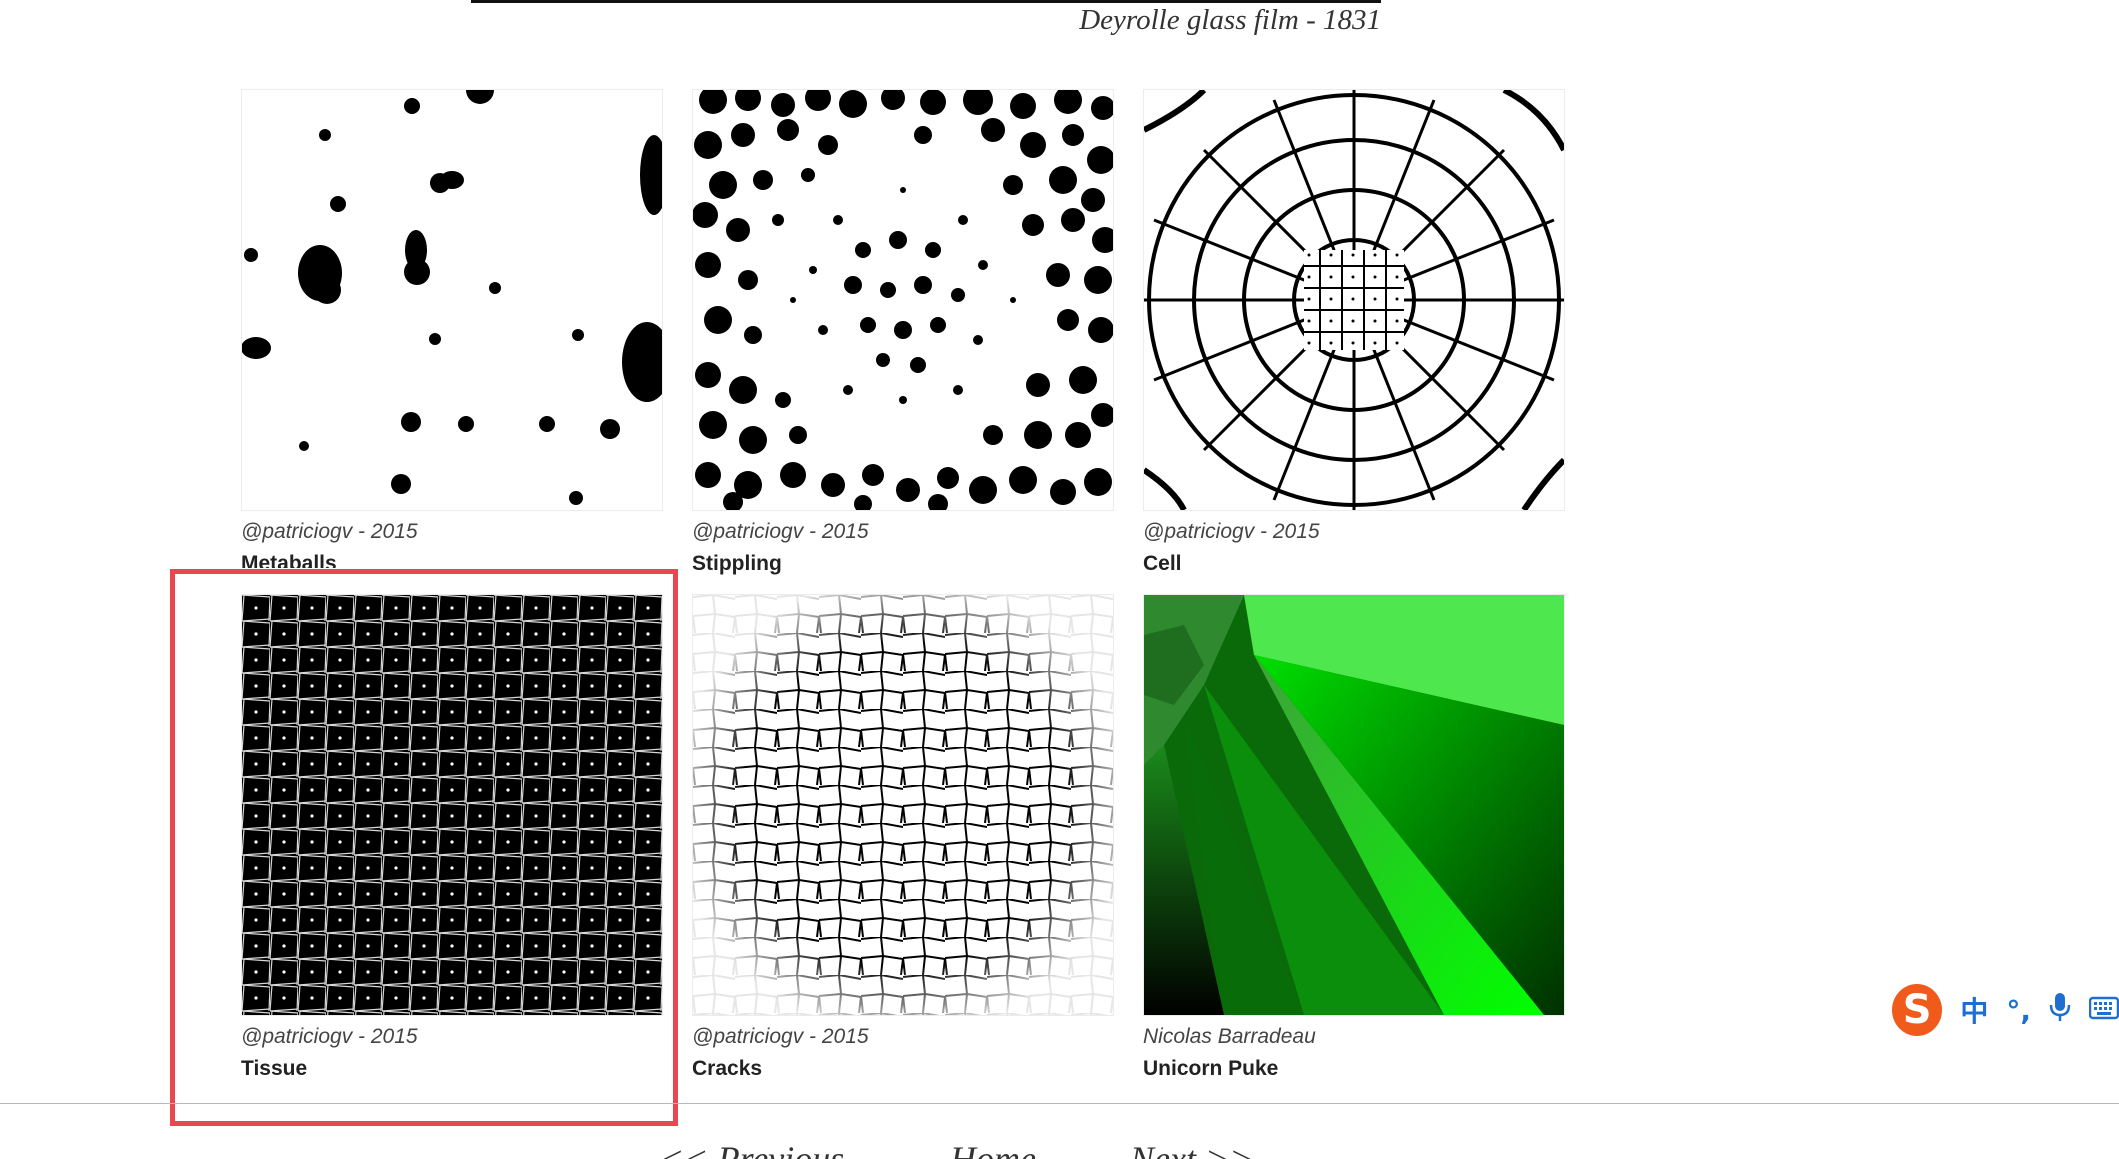 Image resolution: width=2119 pixels, height=1159 pixels. I want to click on card-title: Metaballs, so click(289, 560).